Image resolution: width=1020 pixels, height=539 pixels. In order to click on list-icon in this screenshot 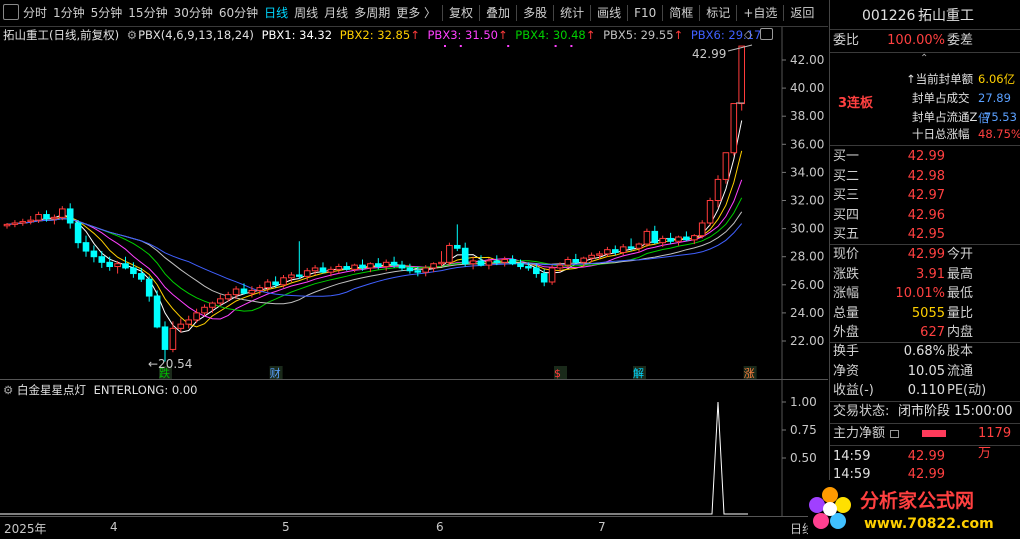, I will do `click(894, 434)`.